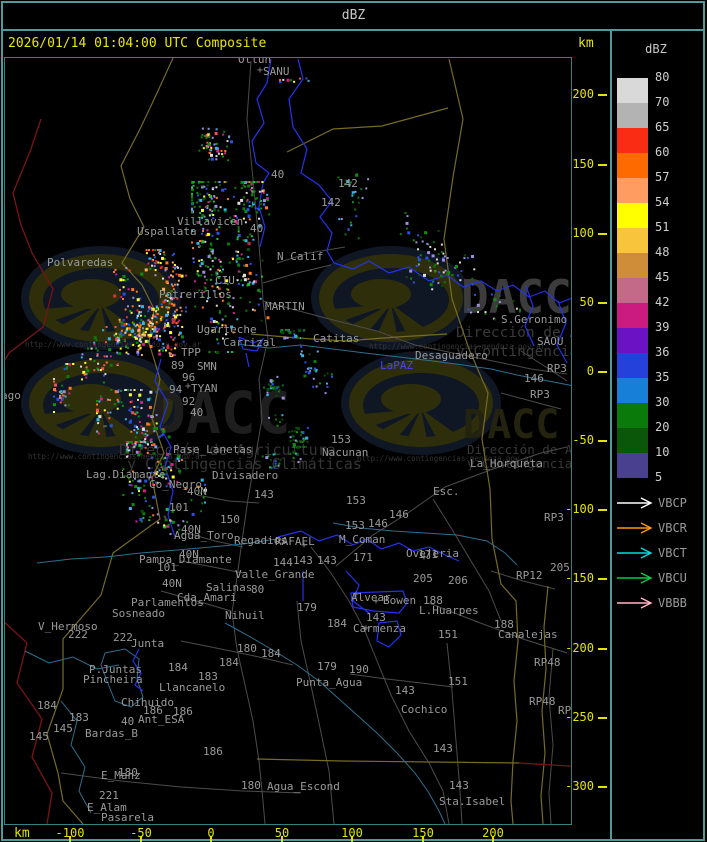 The width and height of the screenshot is (707, 842). What do you see at coordinates (172, 583) in the screenshot?
I see `map-label: 40N` at bounding box center [172, 583].